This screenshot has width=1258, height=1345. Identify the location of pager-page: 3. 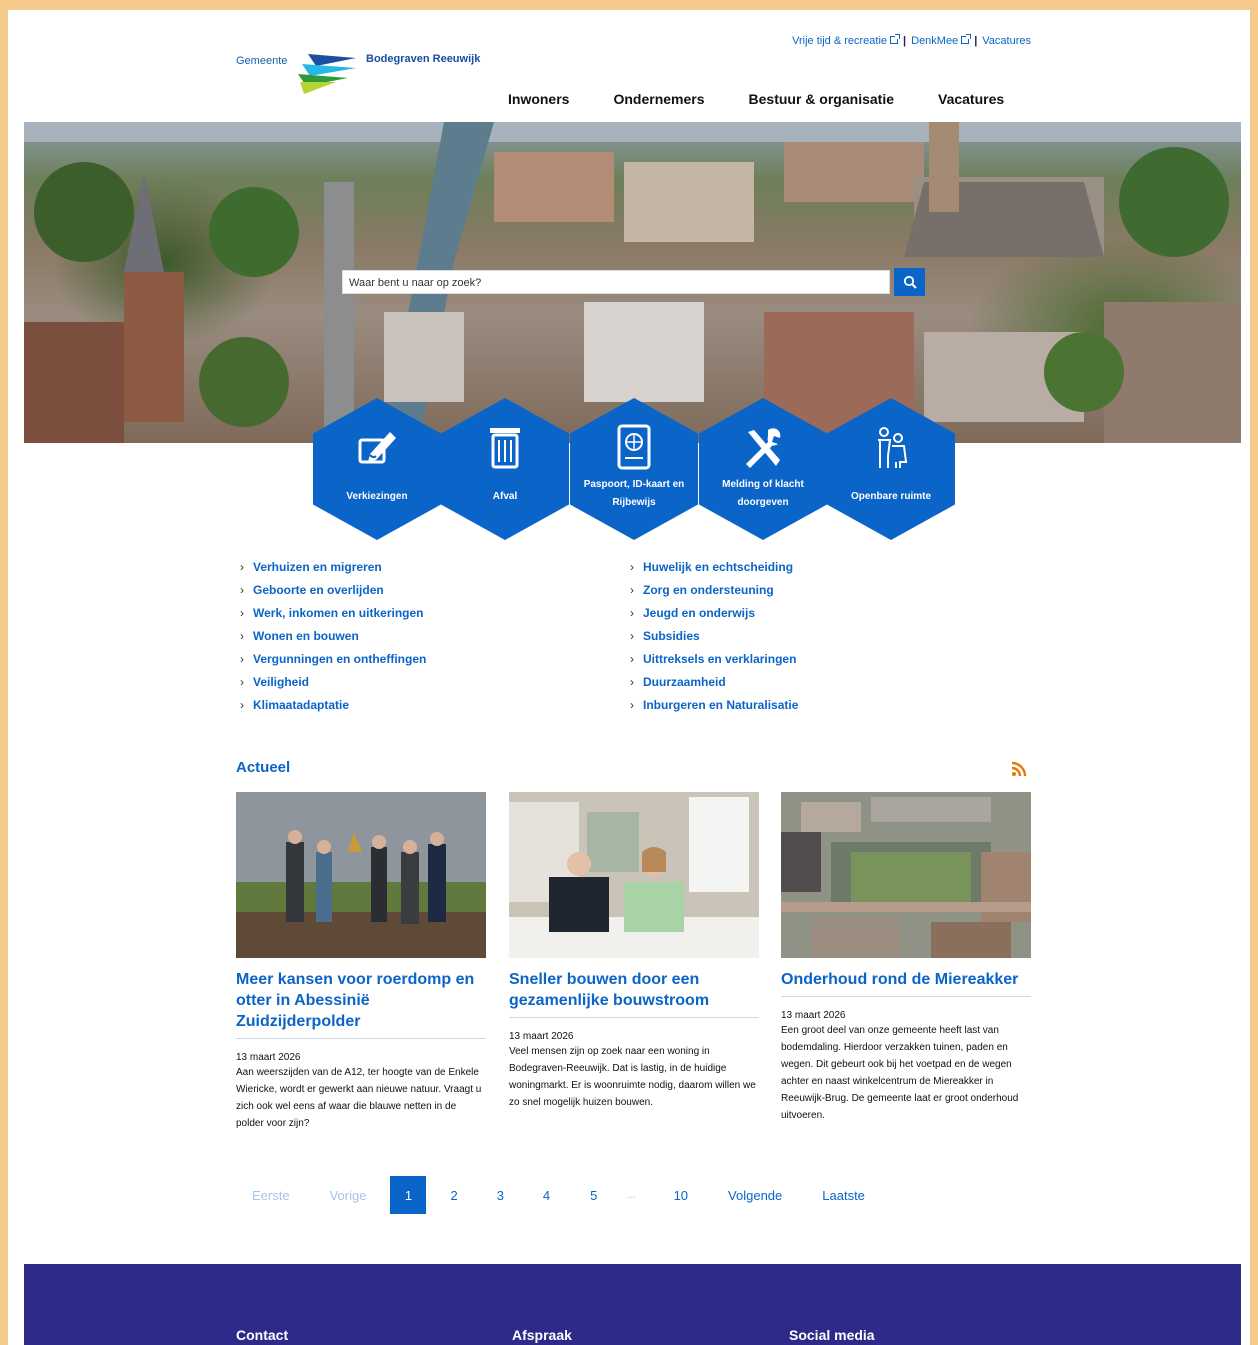
(500, 1195).